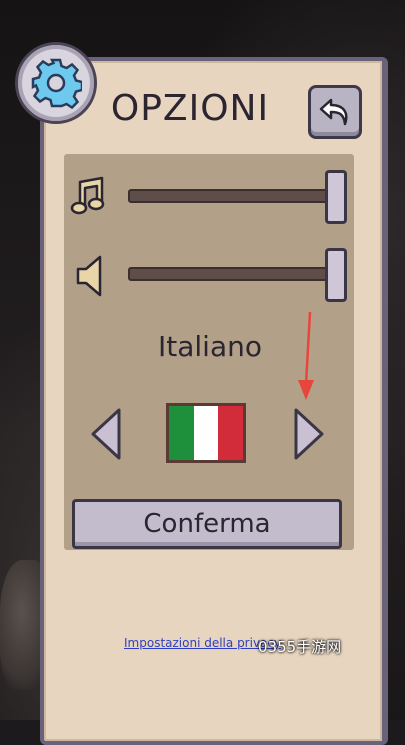  What do you see at coordinates (309, 434) in the screenshot?
I see `chevron-right-icon` at bounding box center [309, 434].